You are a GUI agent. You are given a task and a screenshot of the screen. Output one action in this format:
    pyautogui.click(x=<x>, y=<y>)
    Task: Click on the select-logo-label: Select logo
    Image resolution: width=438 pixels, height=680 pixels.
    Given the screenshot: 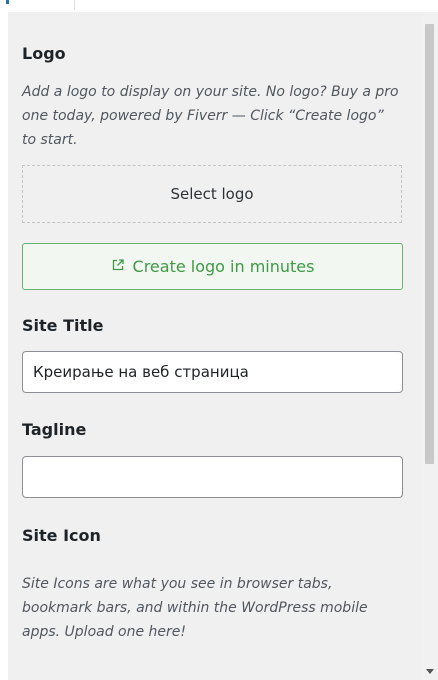 What is the action you would take?
    pyautogui.click(x=212, y=194)
    